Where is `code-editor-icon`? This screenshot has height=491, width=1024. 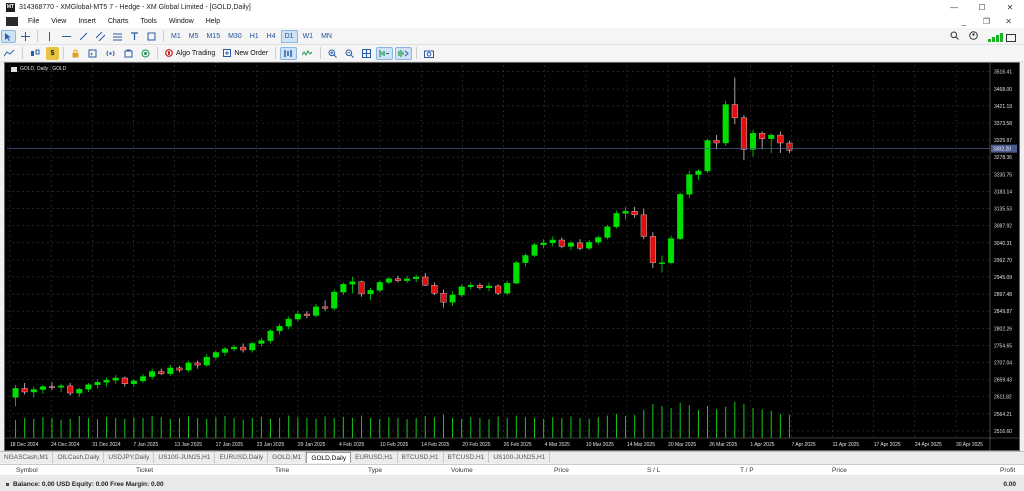
code-editor-icon is located at coordinates (92, 53).